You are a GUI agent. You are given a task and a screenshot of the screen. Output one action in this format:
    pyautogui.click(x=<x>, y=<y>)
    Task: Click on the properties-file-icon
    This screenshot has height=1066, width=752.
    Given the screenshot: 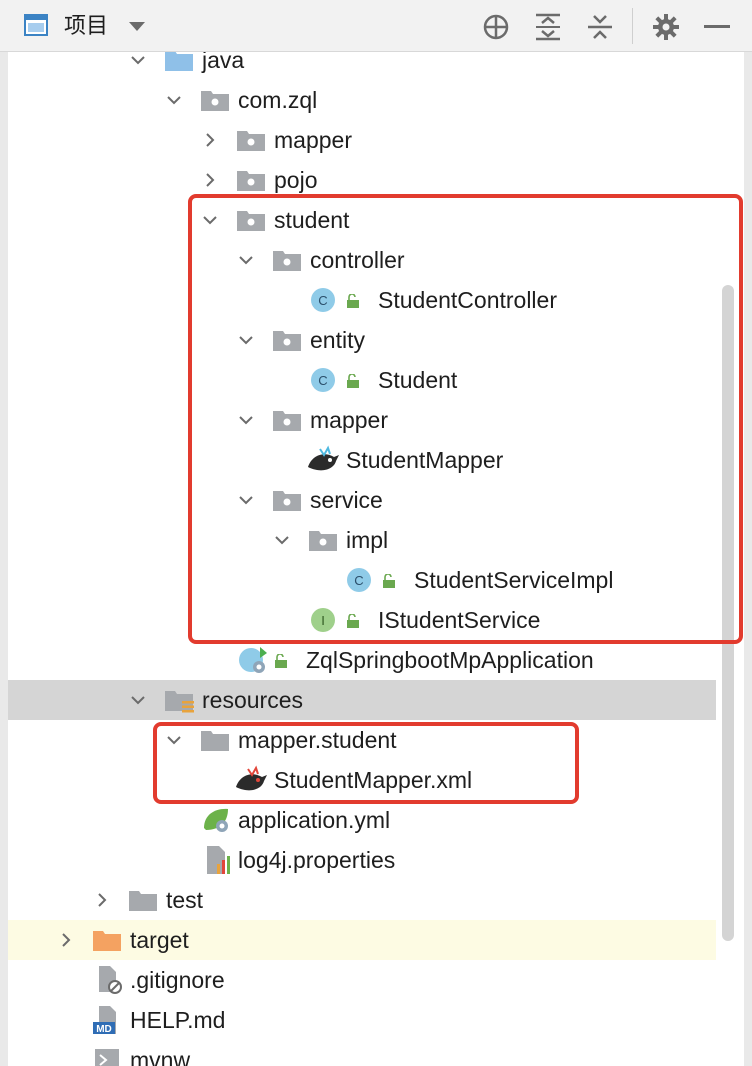 What is the action you would take?
    pyautogui.click(x=218, y=860)
    